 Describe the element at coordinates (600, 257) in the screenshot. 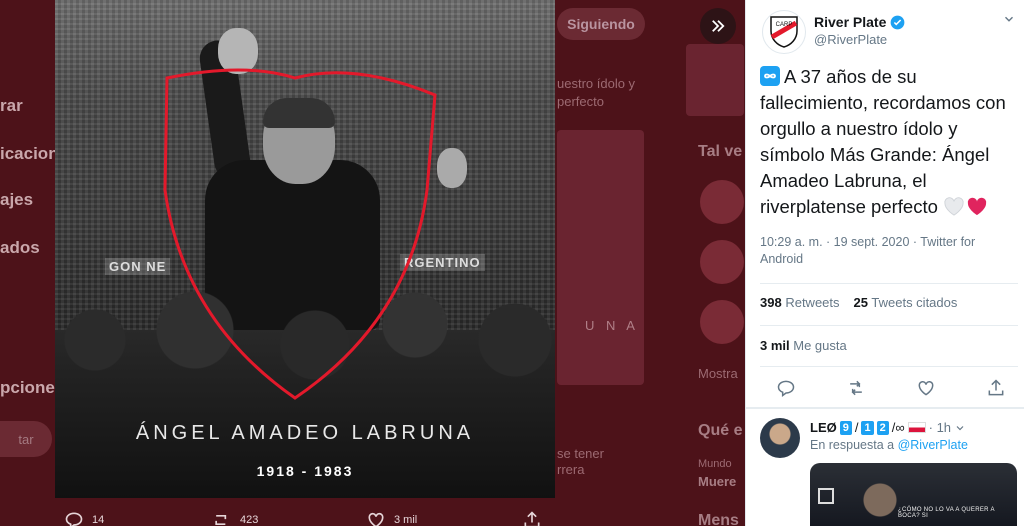

I see `bg-media-card: U N A` at that location.